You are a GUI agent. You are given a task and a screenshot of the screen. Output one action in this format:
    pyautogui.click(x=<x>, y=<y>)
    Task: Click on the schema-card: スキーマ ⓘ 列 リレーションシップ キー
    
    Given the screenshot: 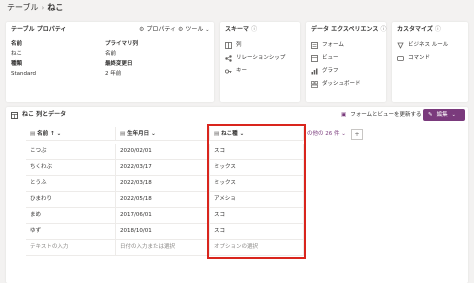 What is the action you would take?
    pyautogui.click(x=260, y=62)
    